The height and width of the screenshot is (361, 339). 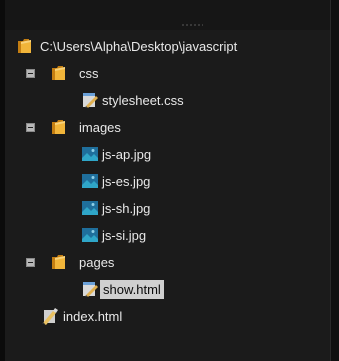 What do you see at coordinates (126, 208) in the screenshot?
I see `tree-file-label: js-sh.jpg` at bounding box center [126, 208].